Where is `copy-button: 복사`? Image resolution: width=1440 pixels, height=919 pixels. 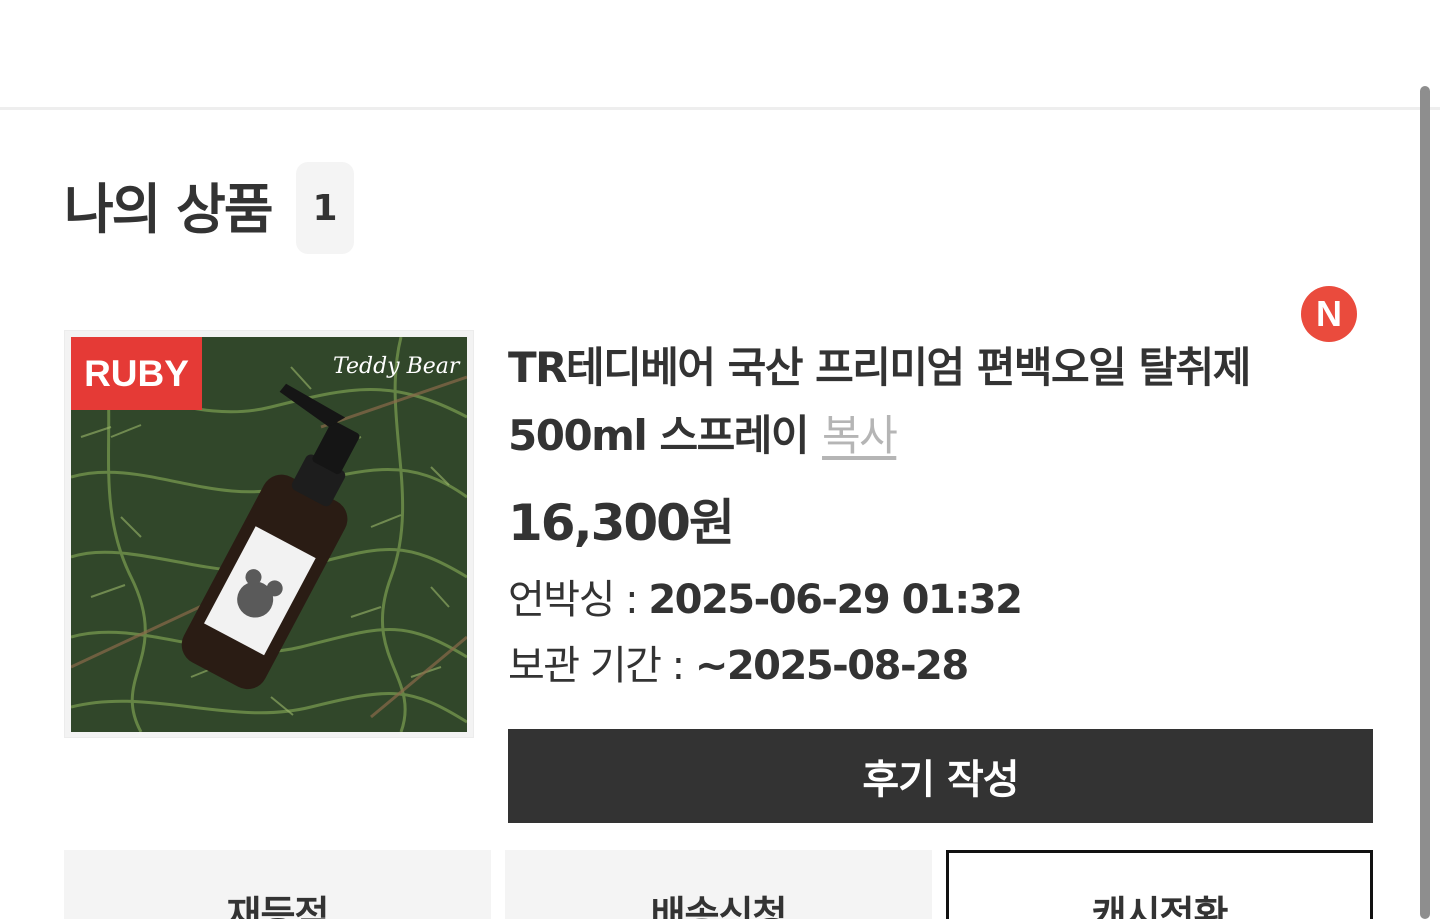 copy-button: 복사 is located at coordinates (860, 435).